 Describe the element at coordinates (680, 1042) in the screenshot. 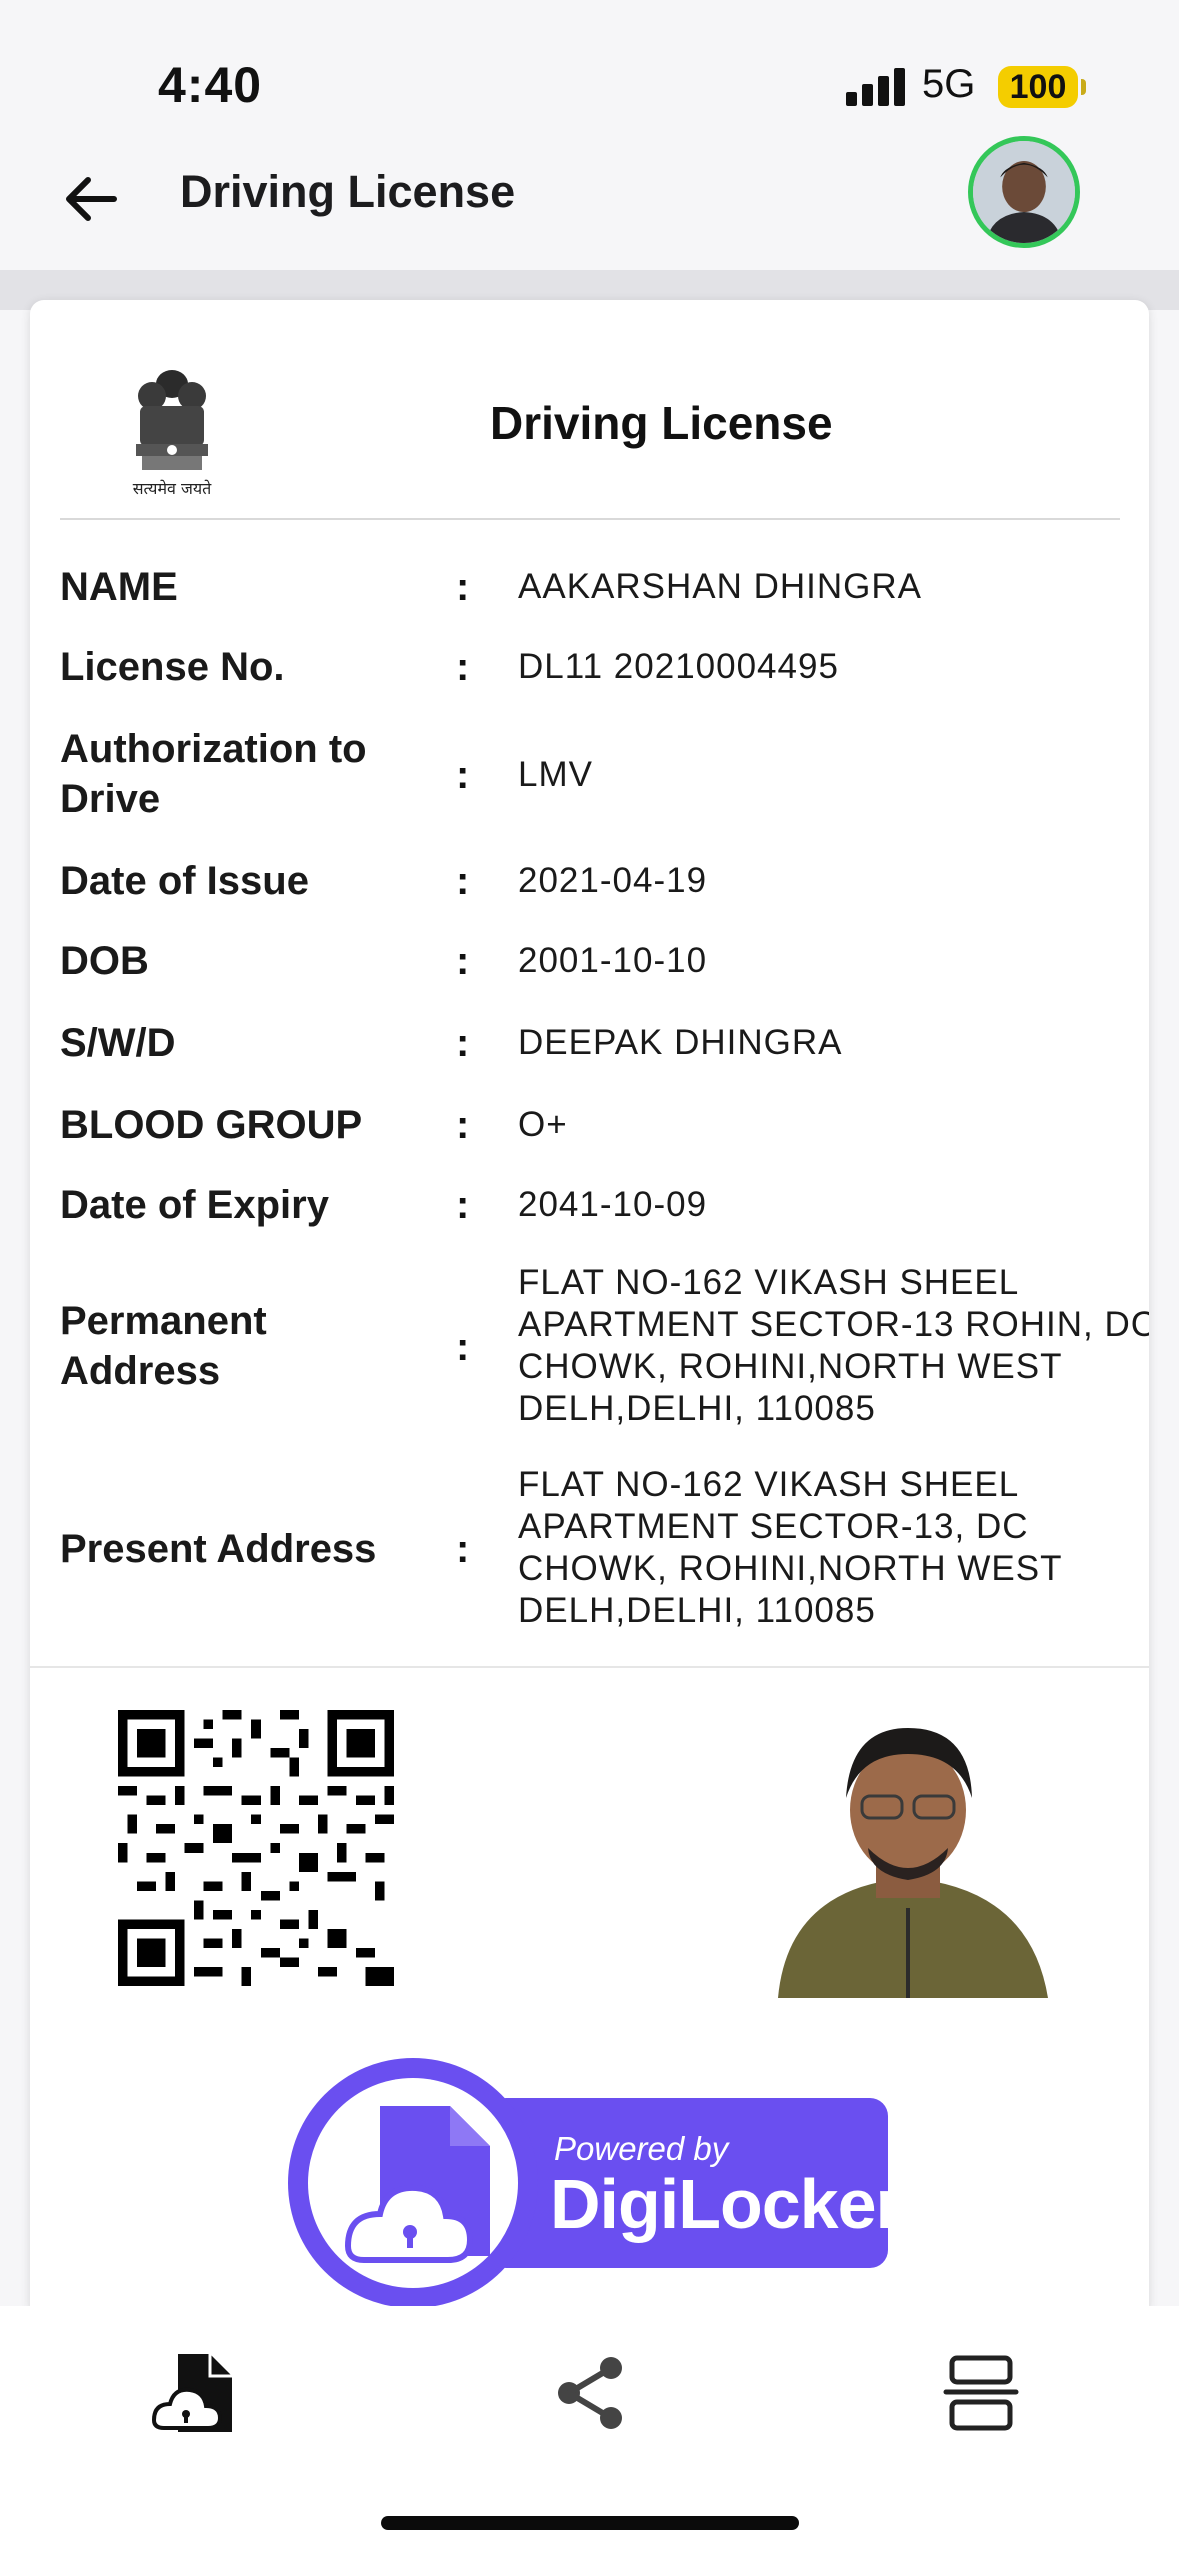

I see `field-value: DEEPAK DHINGRA` at that location.